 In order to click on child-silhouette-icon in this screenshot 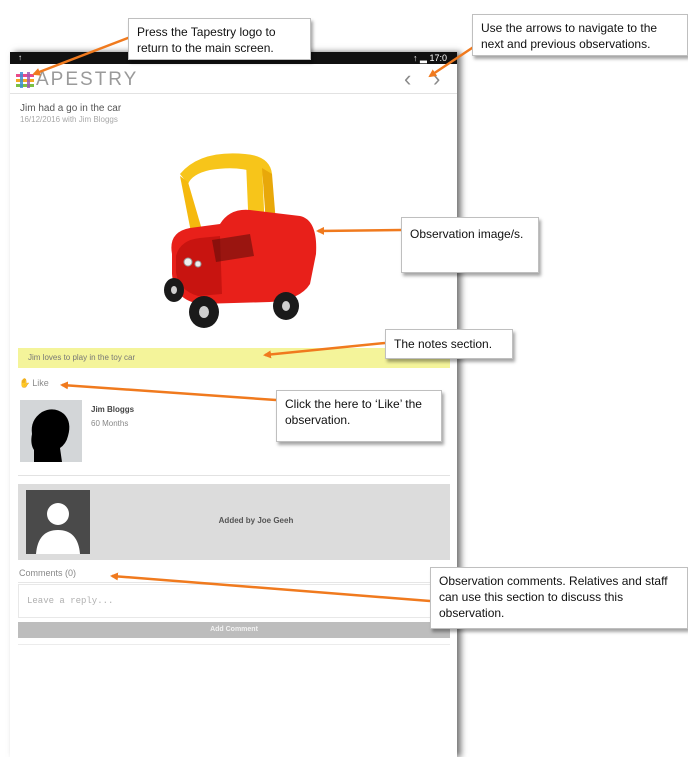, I will do `click(50, 435)`.